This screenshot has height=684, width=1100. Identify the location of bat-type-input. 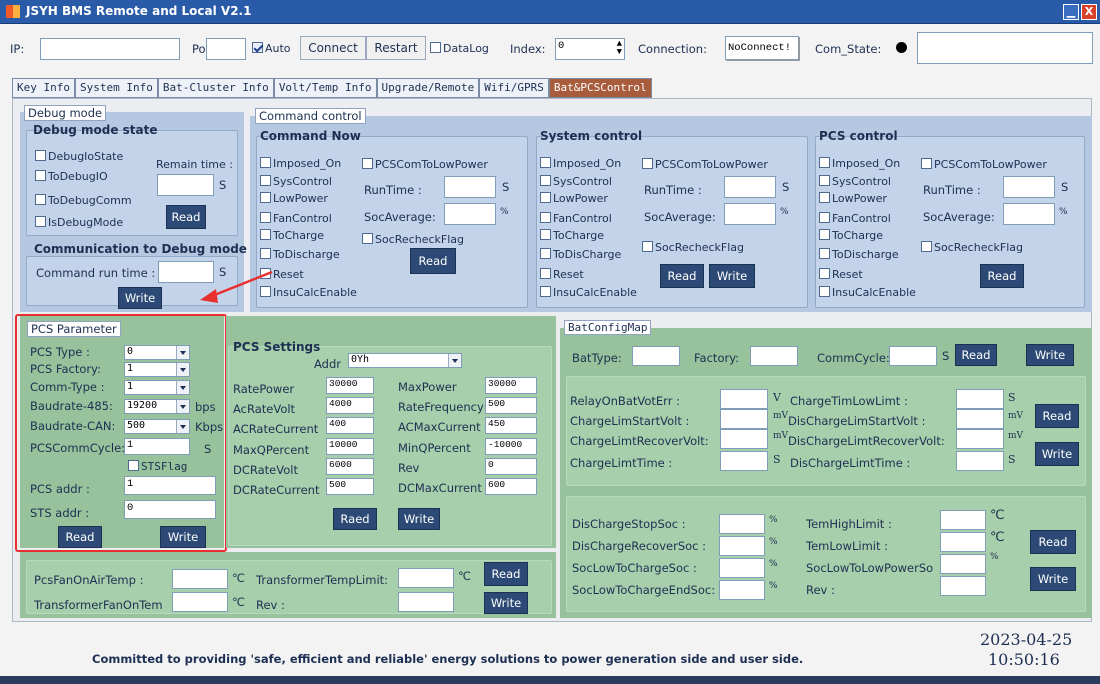
(656, 356).